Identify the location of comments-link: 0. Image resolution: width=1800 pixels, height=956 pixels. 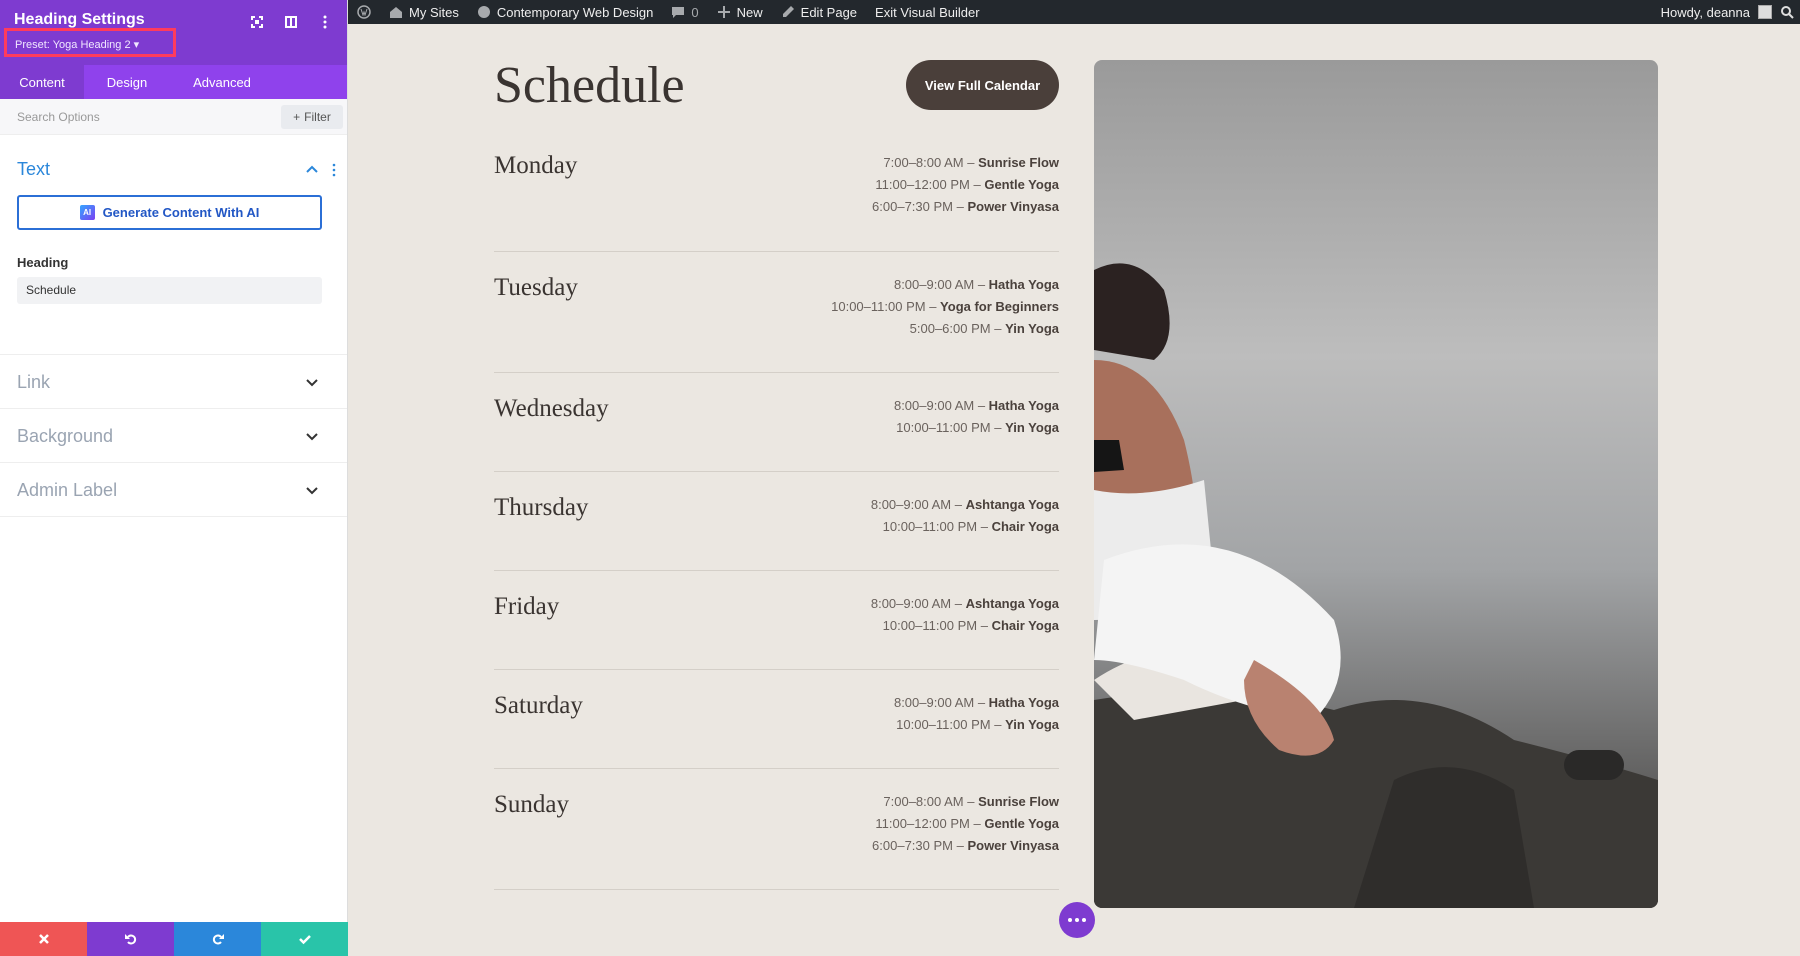
(684, 12).